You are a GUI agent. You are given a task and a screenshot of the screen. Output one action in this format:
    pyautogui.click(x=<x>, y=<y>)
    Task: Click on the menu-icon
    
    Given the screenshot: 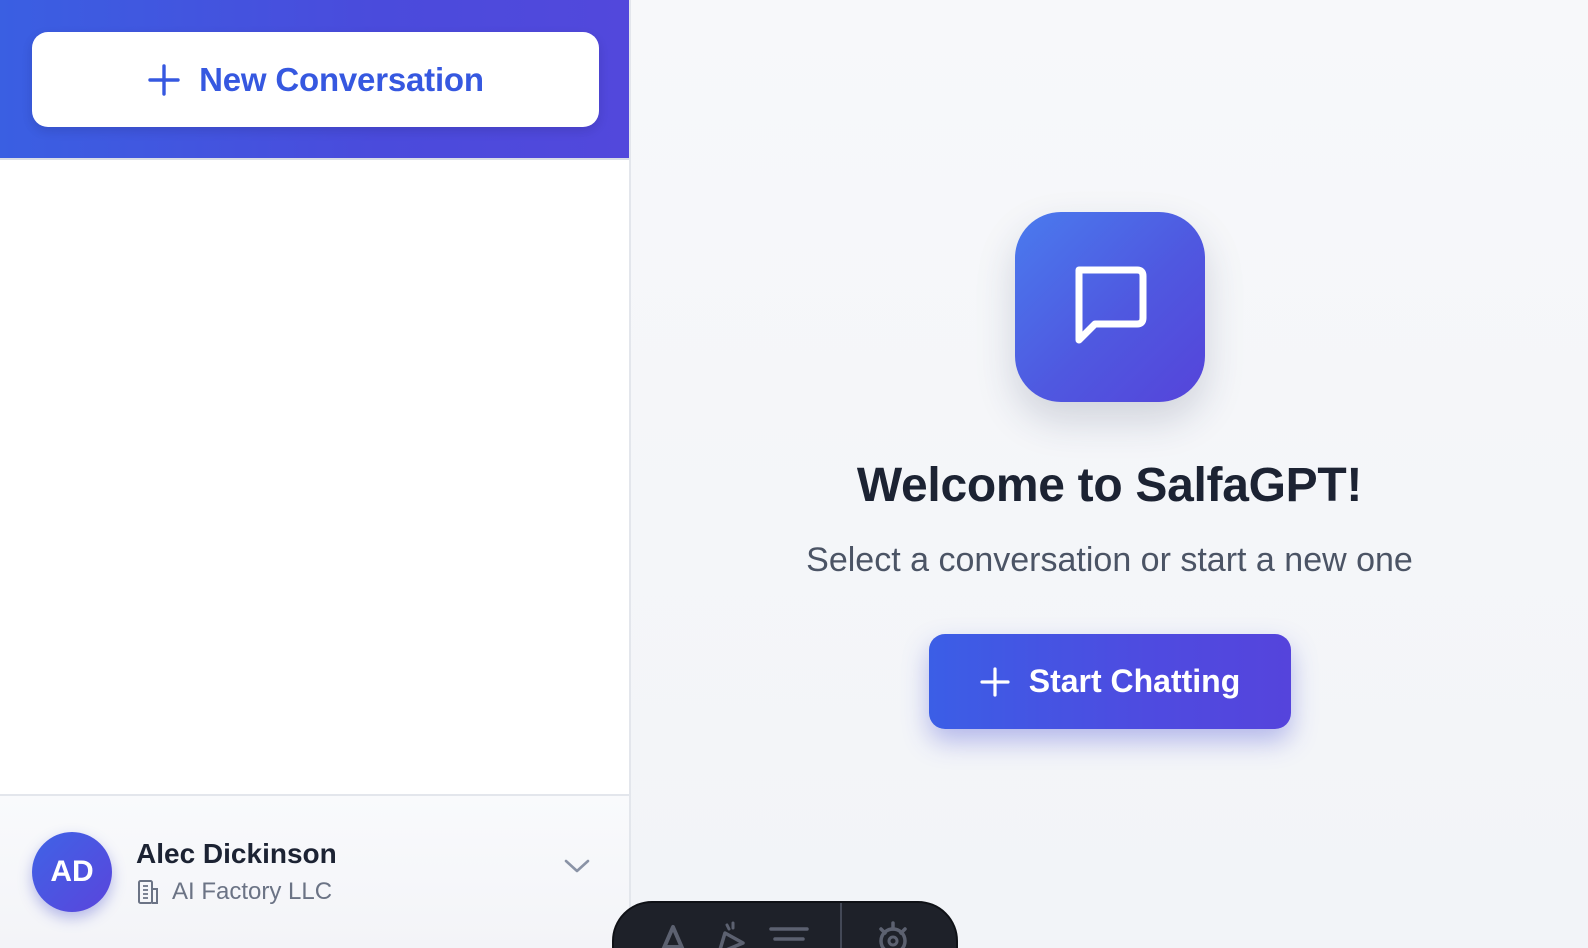 What is the action you would take?
    pyautogui.click(x=789, y=933)
    